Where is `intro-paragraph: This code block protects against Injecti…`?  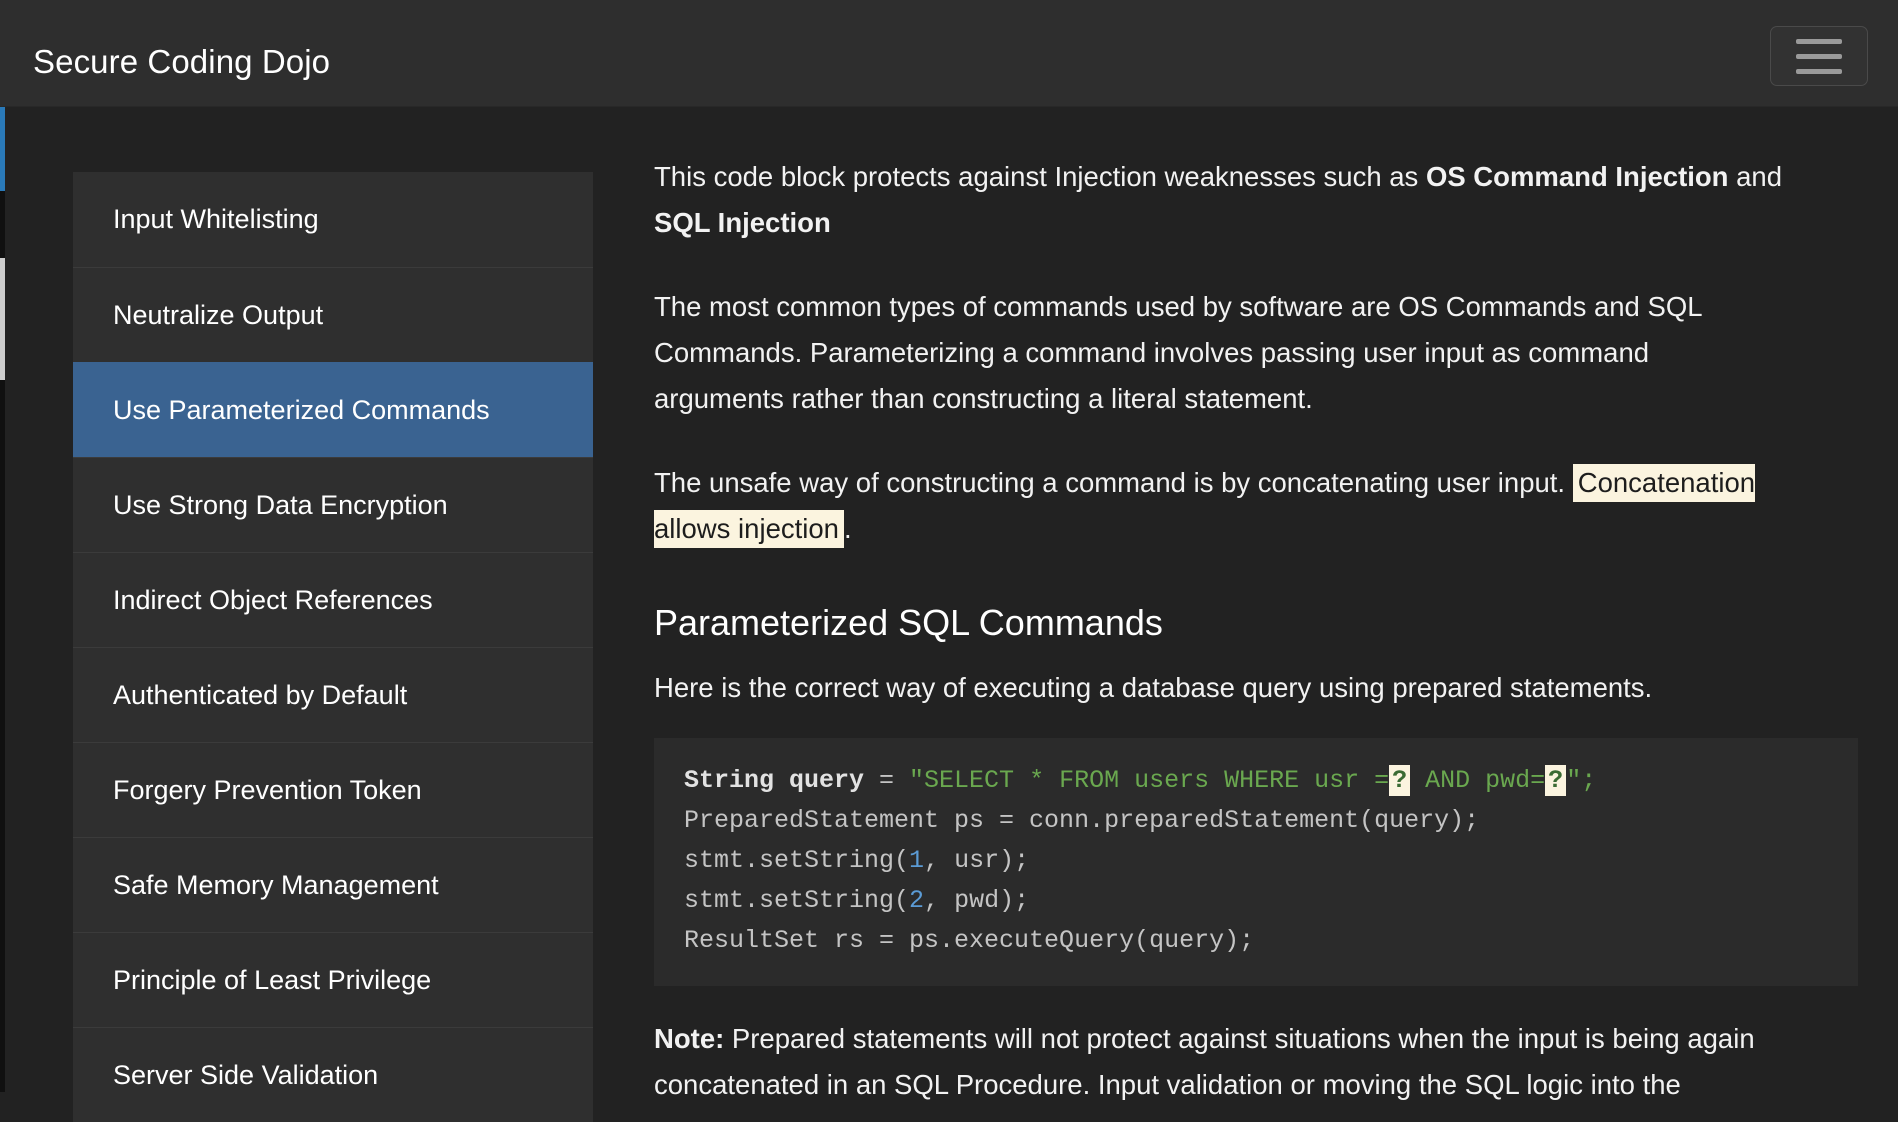
intro-paragraph: This code block protects against Injecti… is located at coordinates (1246, 200).